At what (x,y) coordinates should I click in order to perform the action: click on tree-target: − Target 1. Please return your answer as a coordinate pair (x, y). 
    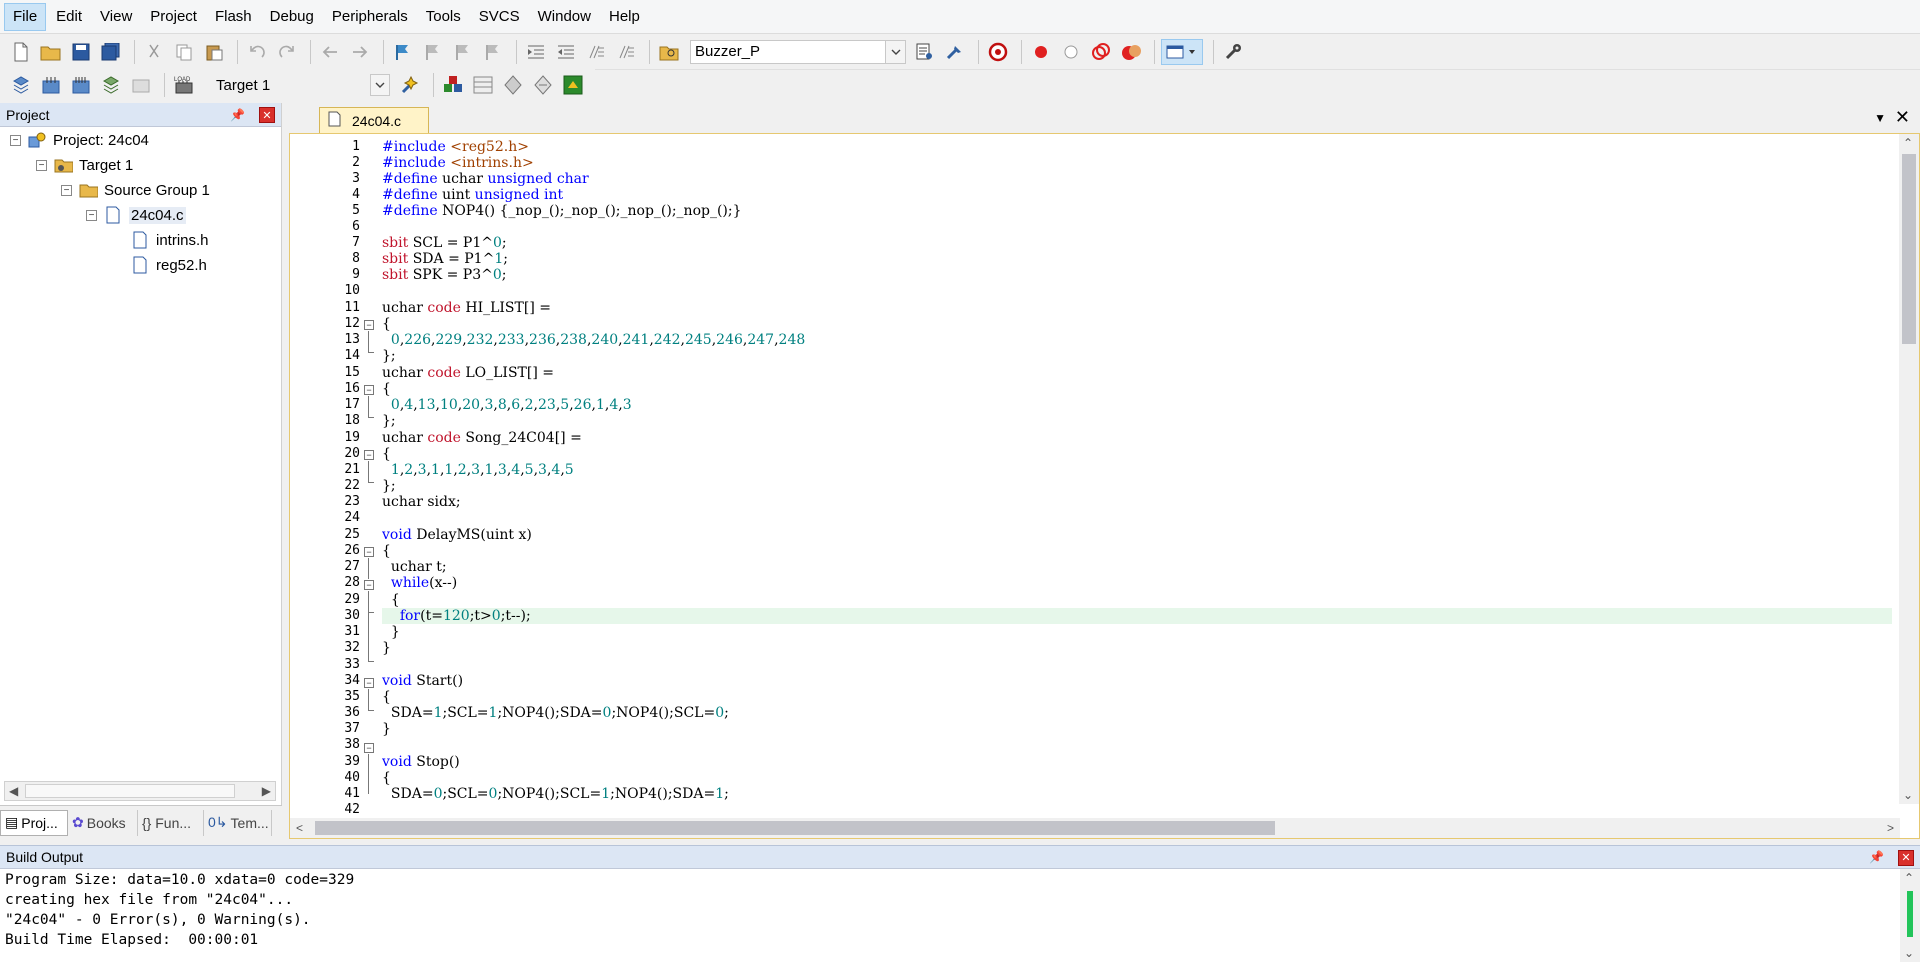
    Looking at the image, I should click on (84, 165).